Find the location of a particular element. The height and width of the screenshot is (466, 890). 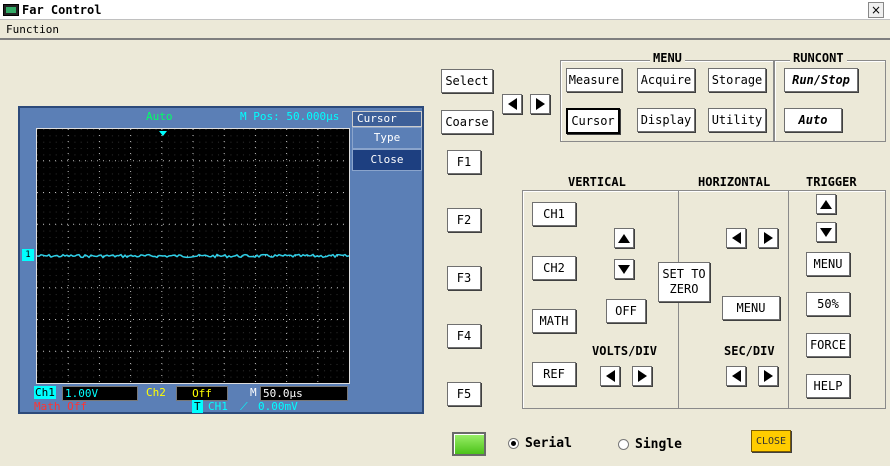

trigger-50-button: 50% is located at coordinates (828, 304).